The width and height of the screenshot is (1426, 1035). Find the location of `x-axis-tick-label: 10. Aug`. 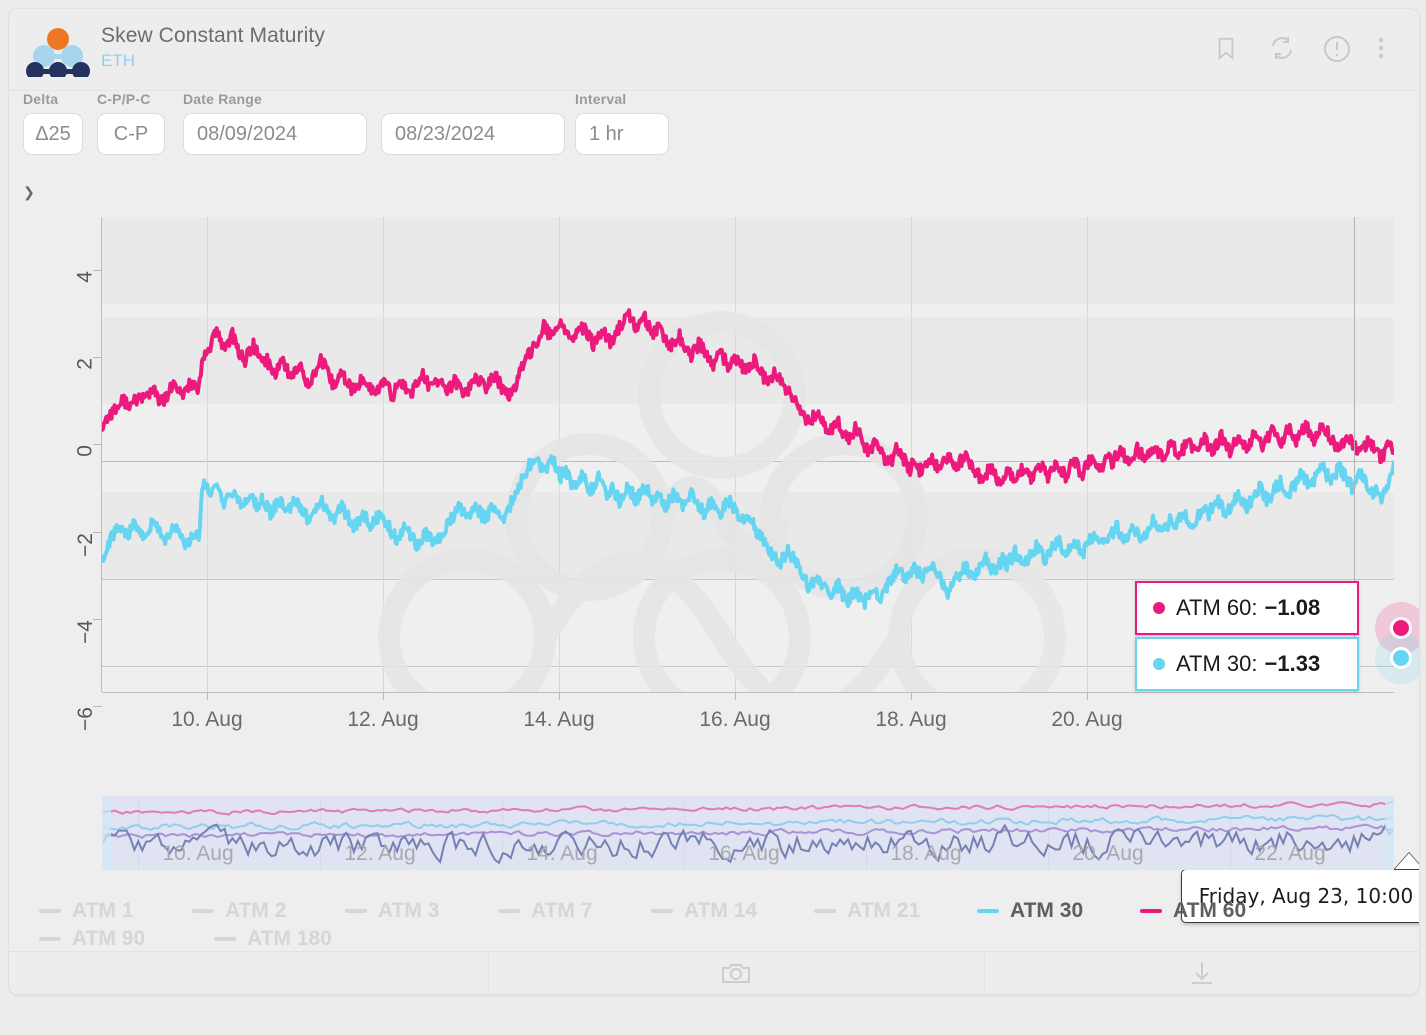

x-axis-tick-label: 10. Aug is located at coordinates (207, 719).